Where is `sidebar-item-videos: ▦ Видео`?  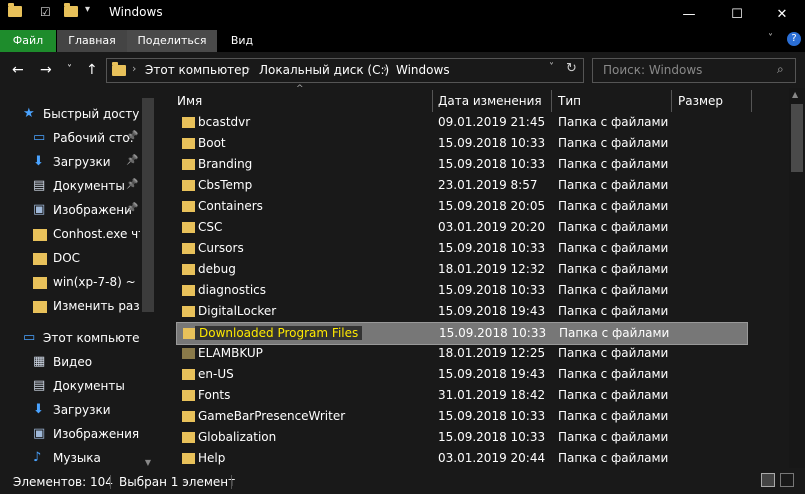 sidebar-item-videos: ▦ Видео is located at coordinates (70, 363).